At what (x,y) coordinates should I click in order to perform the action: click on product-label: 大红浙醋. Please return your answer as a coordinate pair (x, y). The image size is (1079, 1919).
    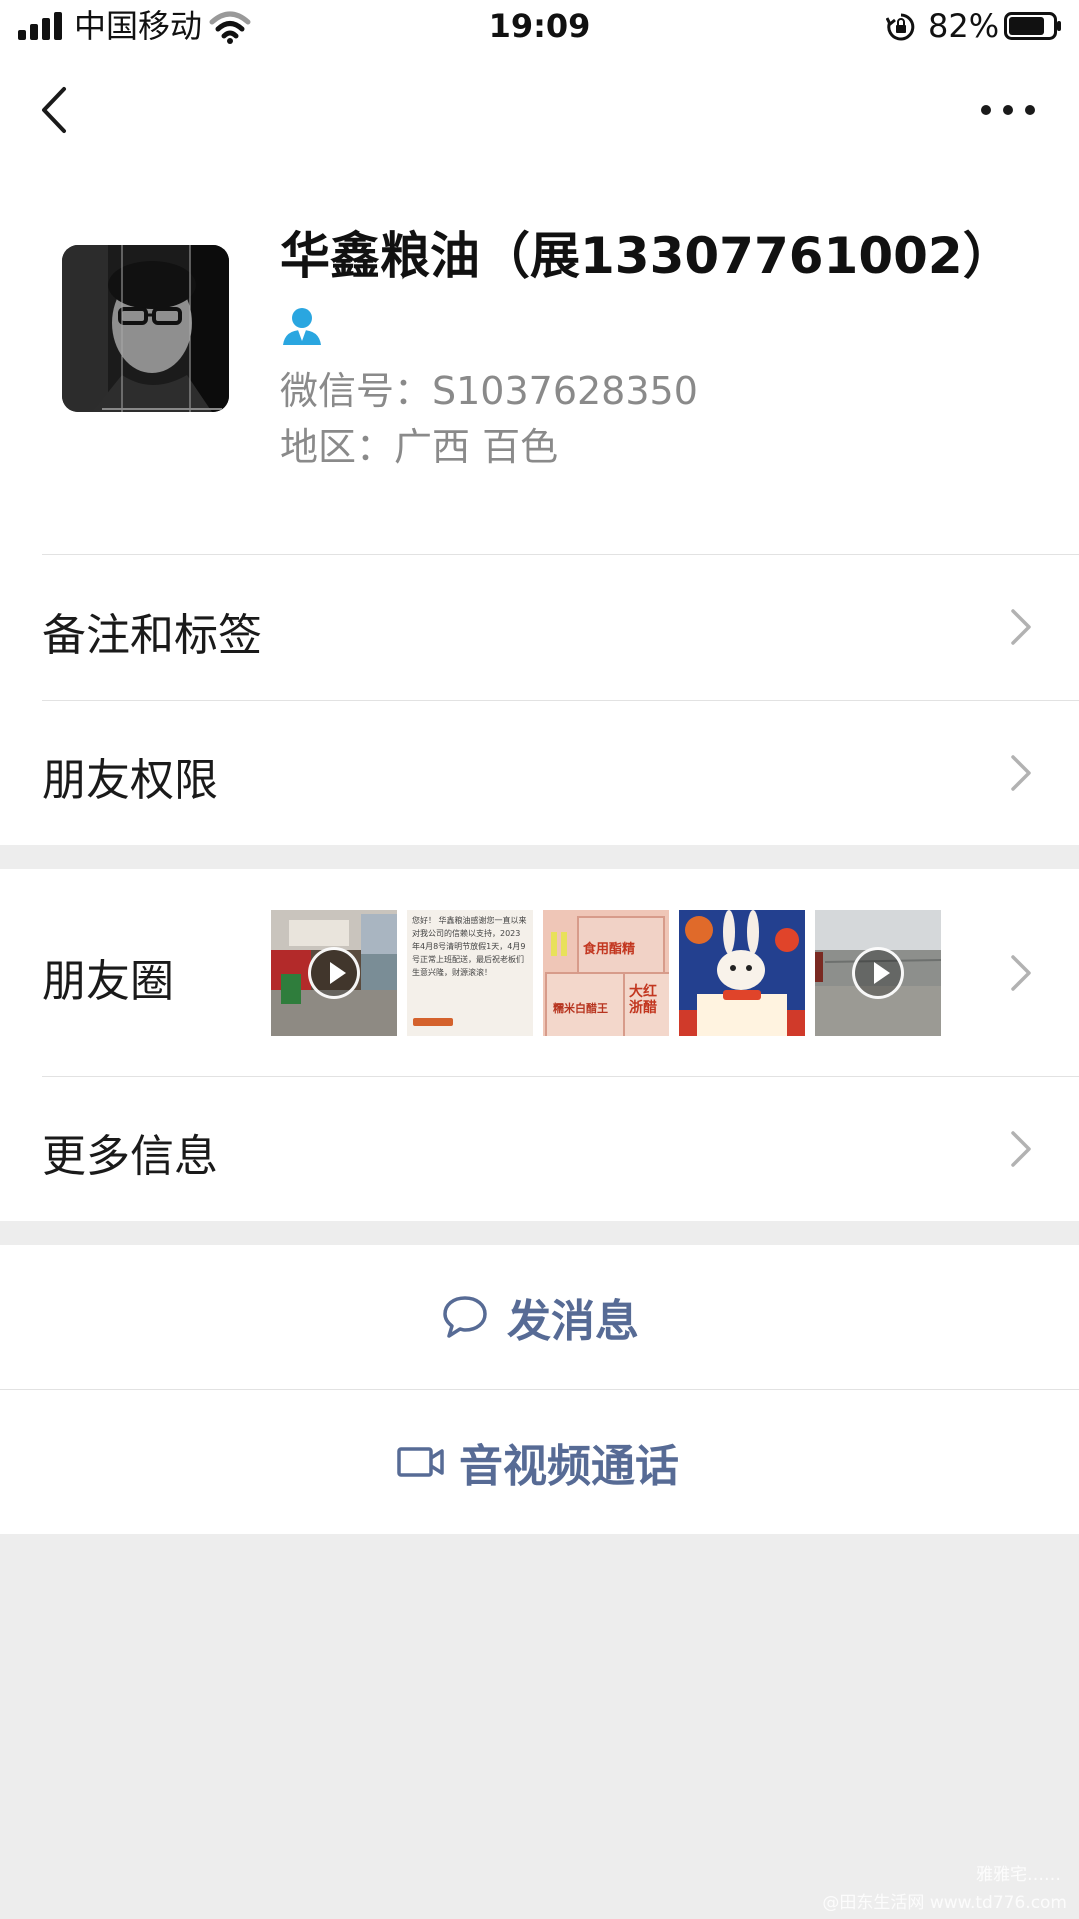
    Looking at the image, I should click on (643, 1000).